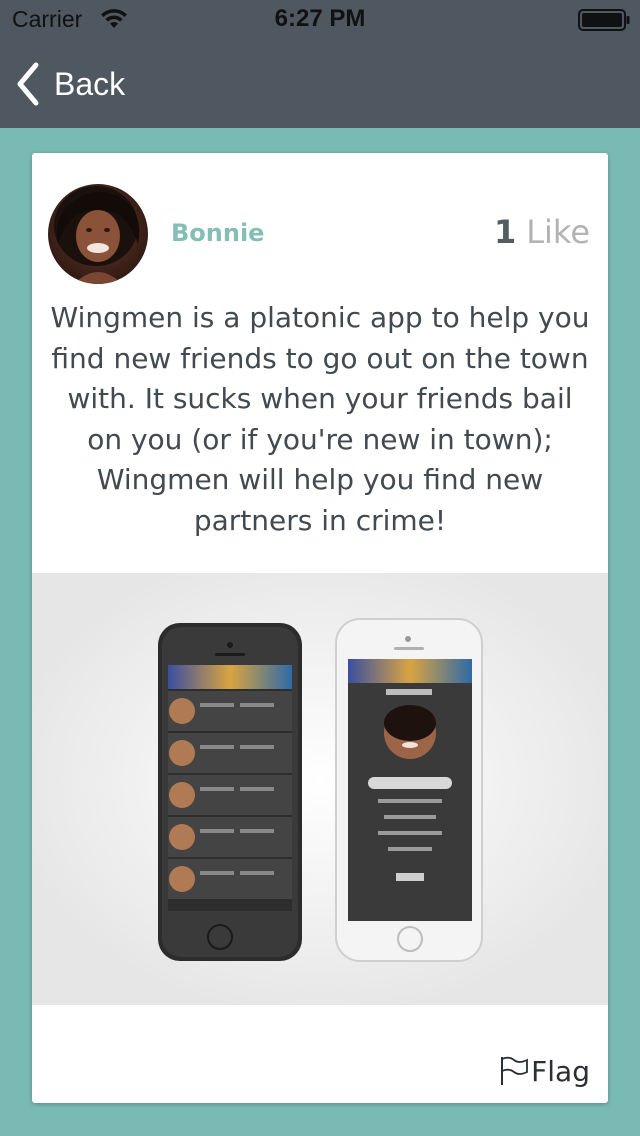  Describe the element at coordinates (90, 83) in the screenshot. I see `back-button-label: Back` at that location.